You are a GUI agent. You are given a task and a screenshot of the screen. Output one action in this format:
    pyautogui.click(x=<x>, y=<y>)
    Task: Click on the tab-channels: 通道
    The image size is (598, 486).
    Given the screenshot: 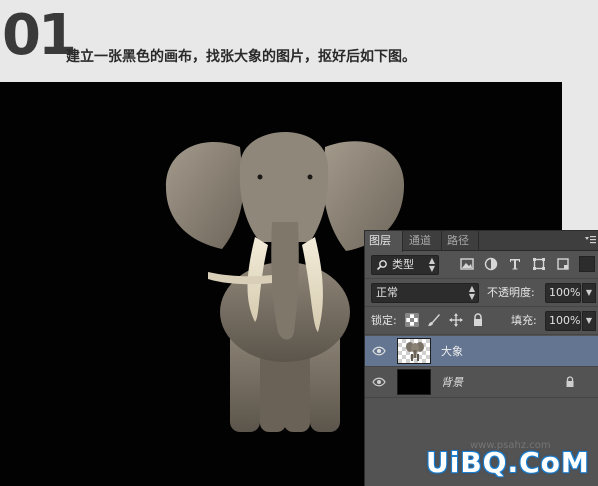 What is the action you would take?
    pyautogui.click(x=422, y=241)
    